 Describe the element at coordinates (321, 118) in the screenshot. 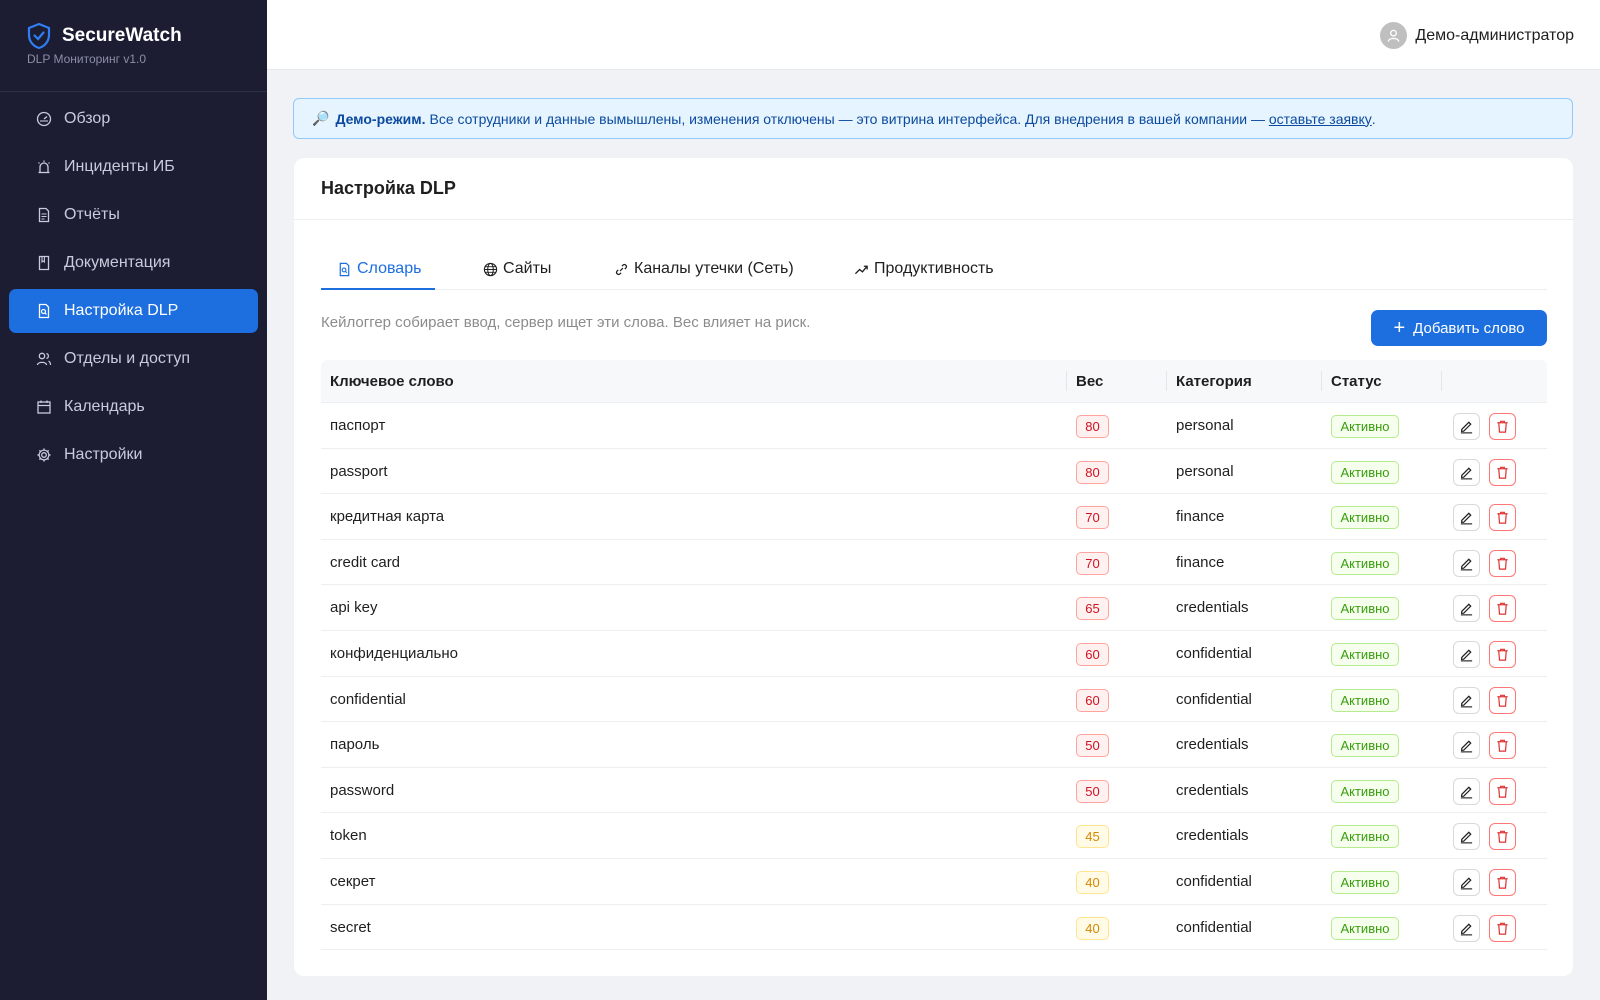

I see `search-emoji-icon: 🔎` at that location.